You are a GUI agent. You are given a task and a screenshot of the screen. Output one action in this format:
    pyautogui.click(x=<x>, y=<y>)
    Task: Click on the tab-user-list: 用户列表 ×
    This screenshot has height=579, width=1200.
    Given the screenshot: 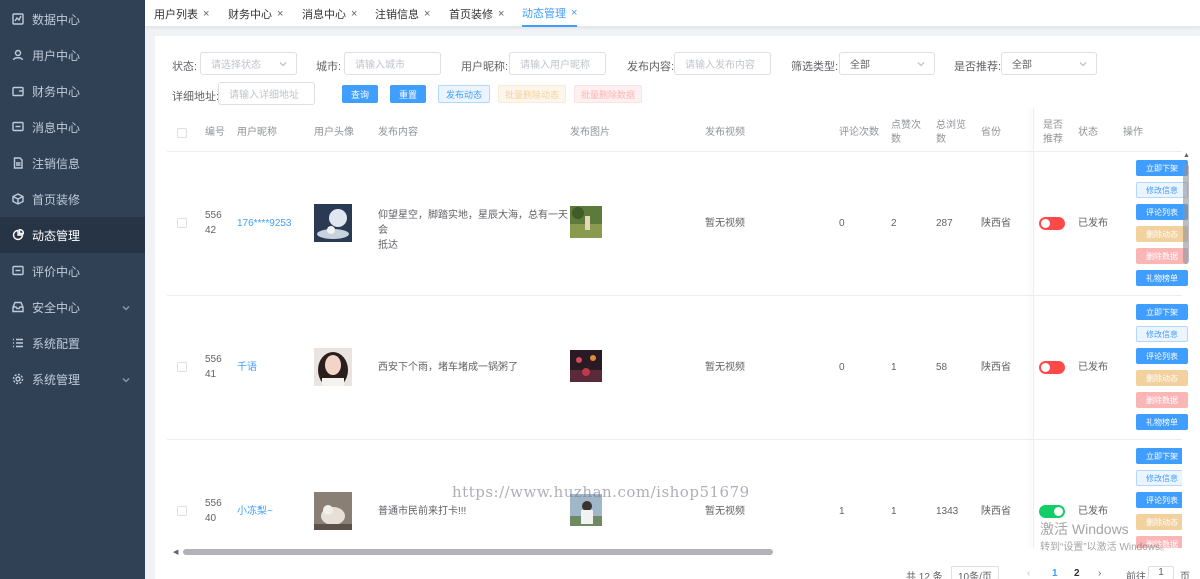 What is the action you would take?
    pyautogui.click(x=181, y=13)
    